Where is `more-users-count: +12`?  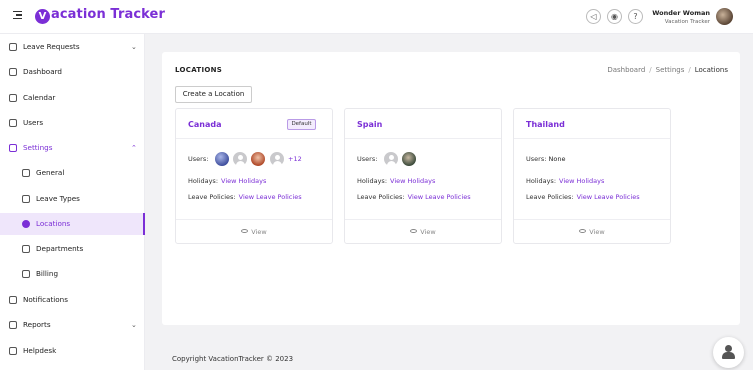 more-users-count: +12 is located at coordinates (295, 159).